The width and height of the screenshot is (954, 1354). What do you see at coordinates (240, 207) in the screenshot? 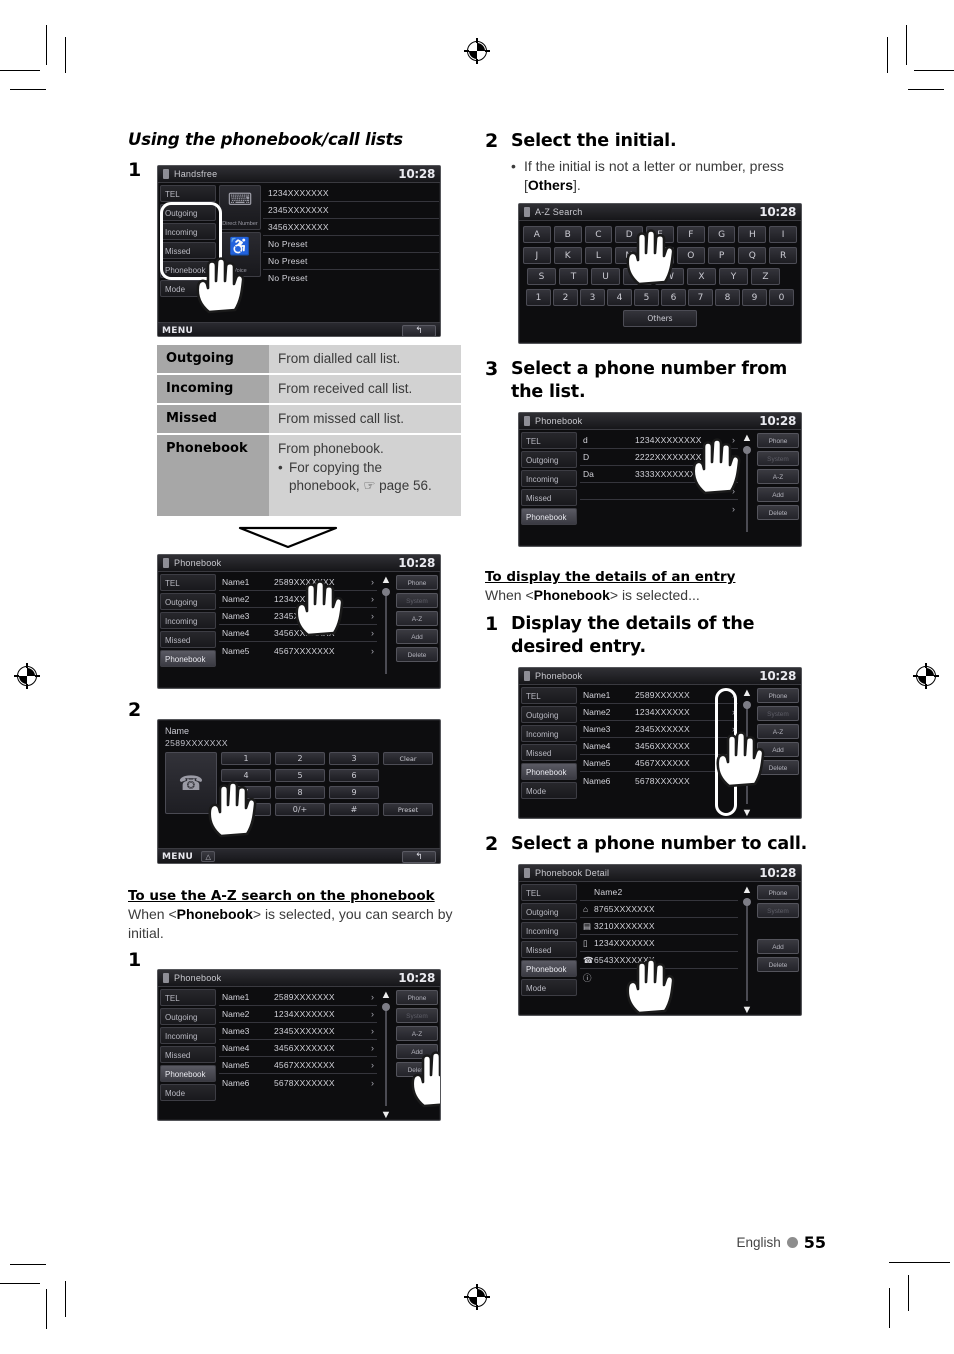
I see `direct-number-button: ⌨ Direct Number` at bounding box center [240, 207].